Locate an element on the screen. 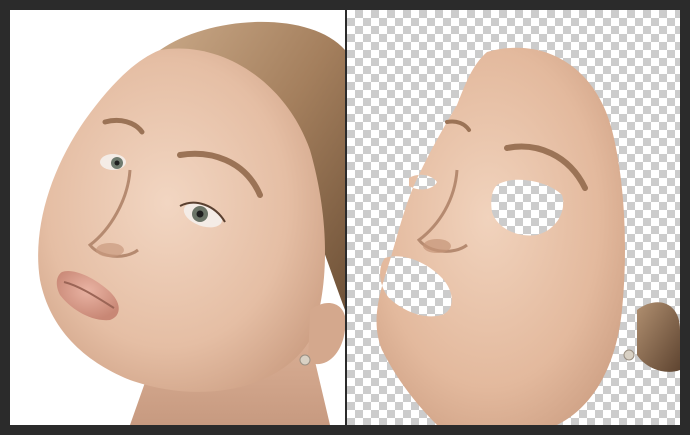  ear-shadow is located at coordinates (658, 337).